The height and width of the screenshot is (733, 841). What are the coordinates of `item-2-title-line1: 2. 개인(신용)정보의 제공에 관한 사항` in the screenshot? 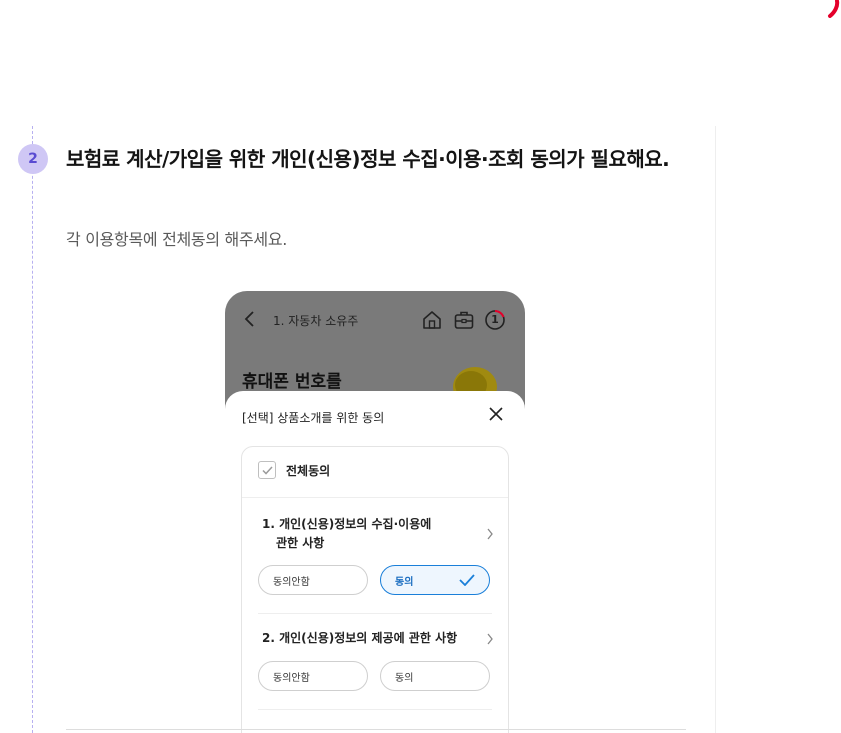 It's located at (360, 638).